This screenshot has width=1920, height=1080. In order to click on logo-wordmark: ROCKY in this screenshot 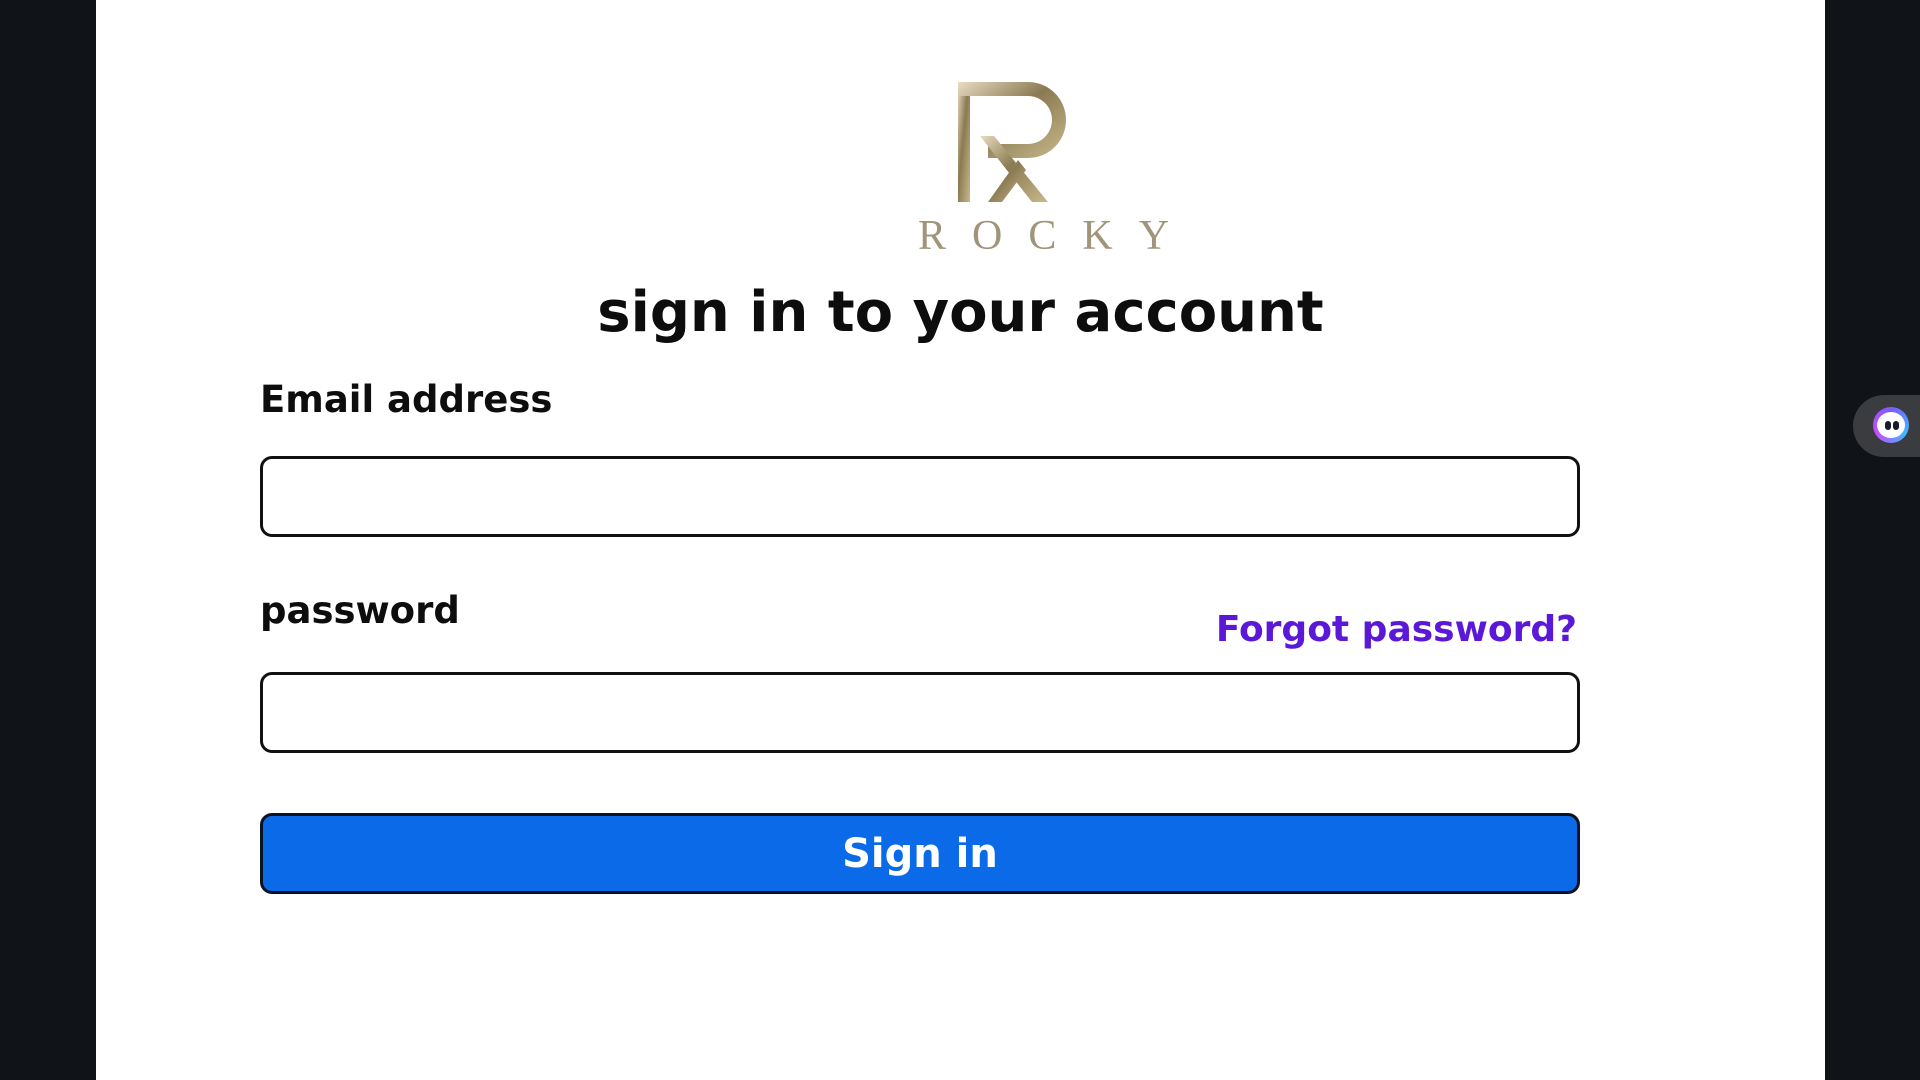, I will do `click(1057, 236)`.